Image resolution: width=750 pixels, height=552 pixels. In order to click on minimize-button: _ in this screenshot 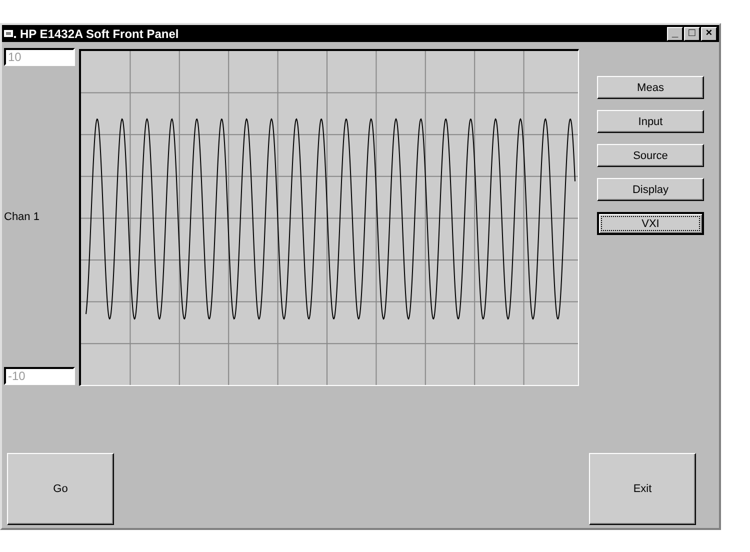, I will do `click(675, 33)`.